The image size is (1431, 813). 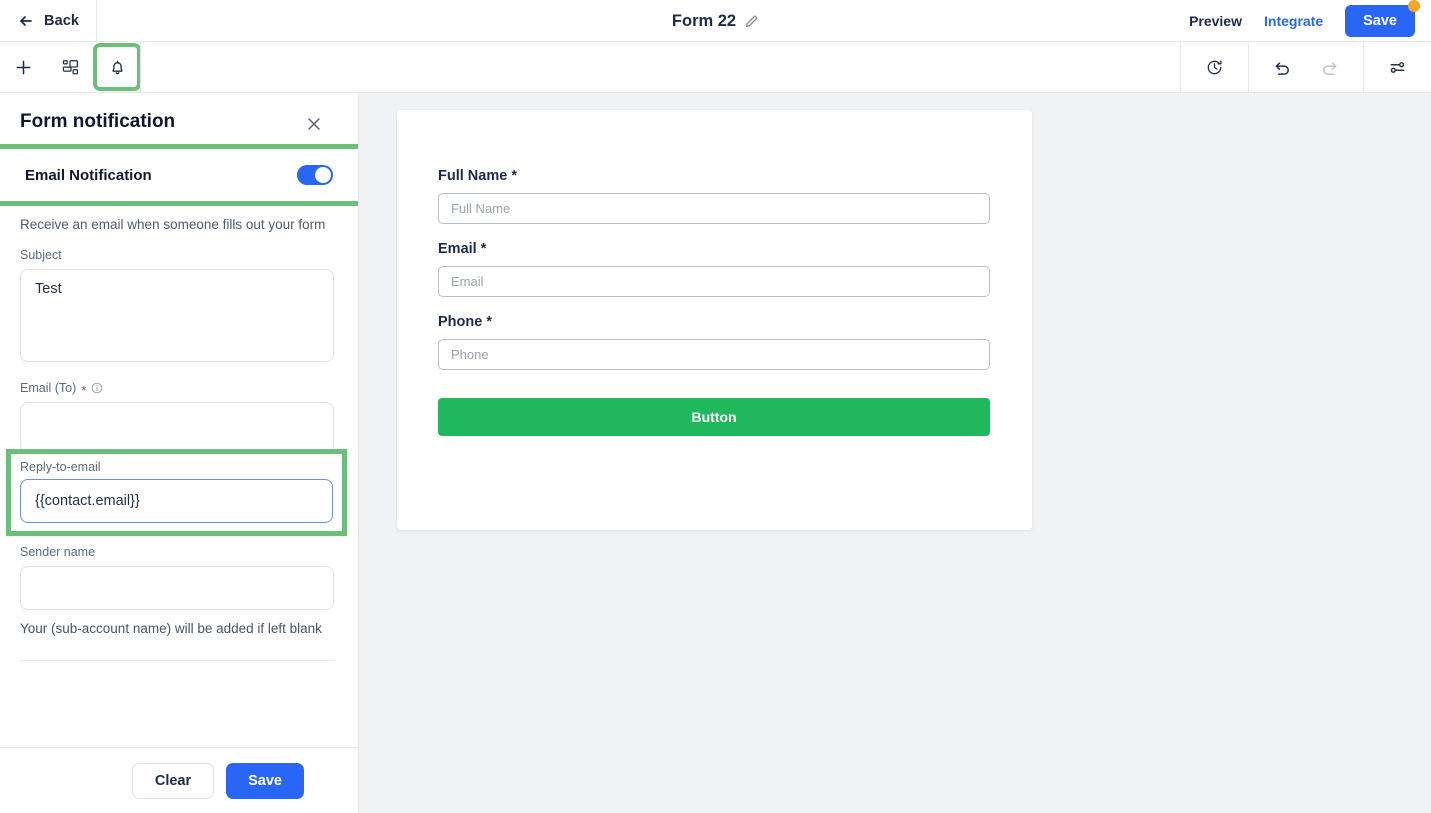 What do you see at coordinates (48, 388) in the screenshot?
I see `email-to-label-text: Email (To)` at bounding box center [48, 388].